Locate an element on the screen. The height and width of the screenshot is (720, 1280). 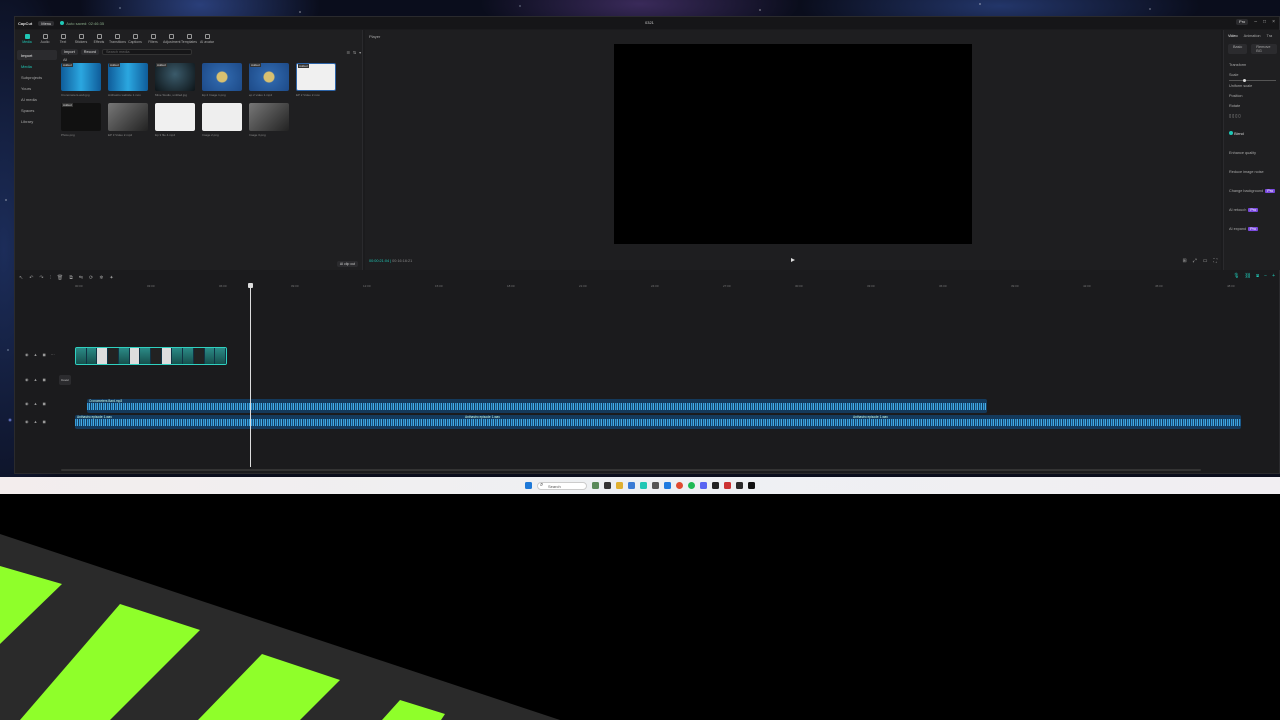
sidebar-item-media: Media is located at coordinates (37, 66).